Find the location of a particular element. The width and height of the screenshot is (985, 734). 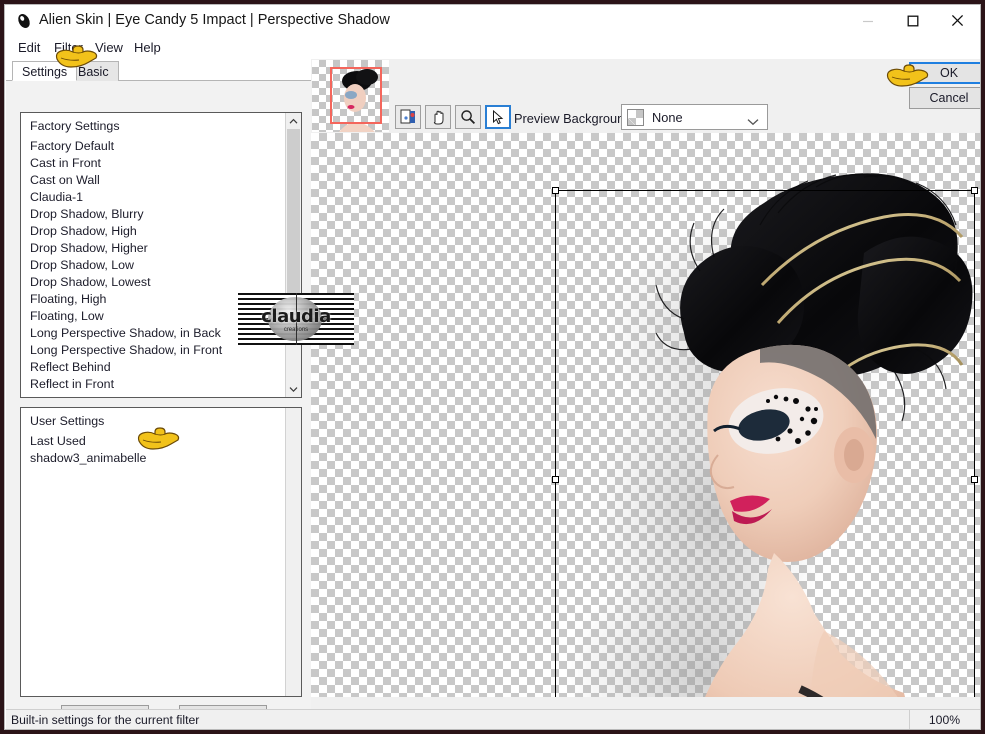

user-settings-group-label: User Settings is located at coordinates (67, 421).